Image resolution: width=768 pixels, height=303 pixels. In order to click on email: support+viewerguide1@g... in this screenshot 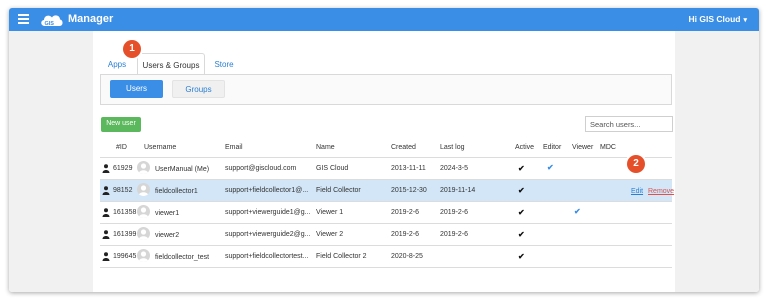, I will do `click(268, 212)`.